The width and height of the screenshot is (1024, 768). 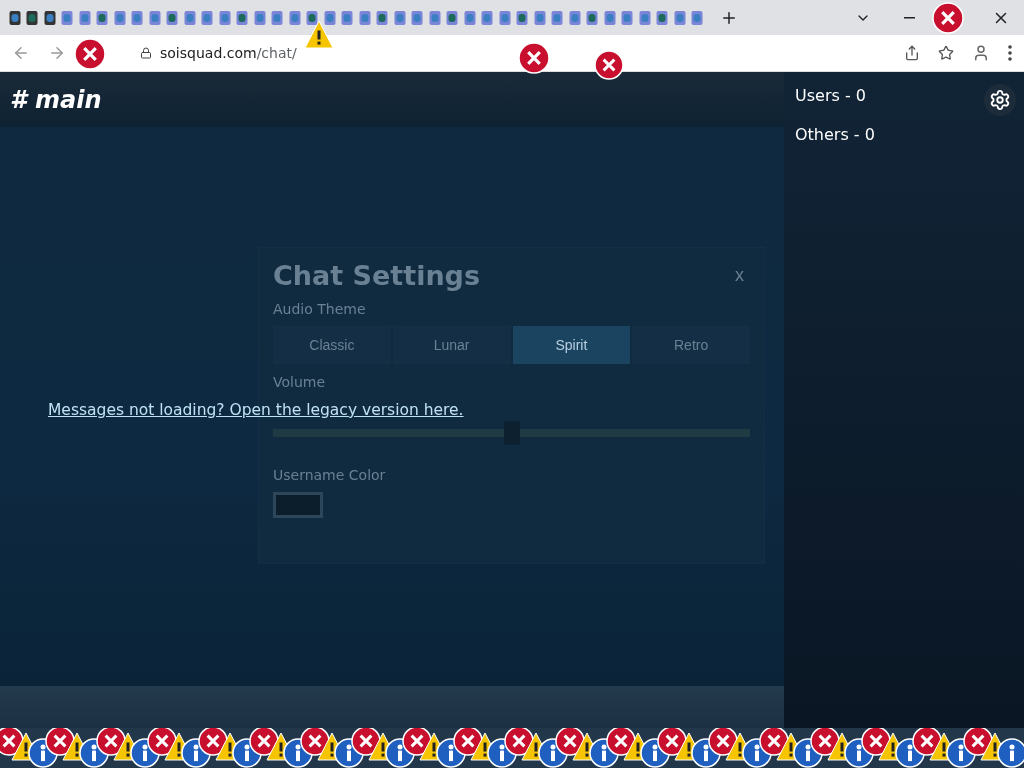 I want to click on volume-label: Volume, so click(x=299, y=382).